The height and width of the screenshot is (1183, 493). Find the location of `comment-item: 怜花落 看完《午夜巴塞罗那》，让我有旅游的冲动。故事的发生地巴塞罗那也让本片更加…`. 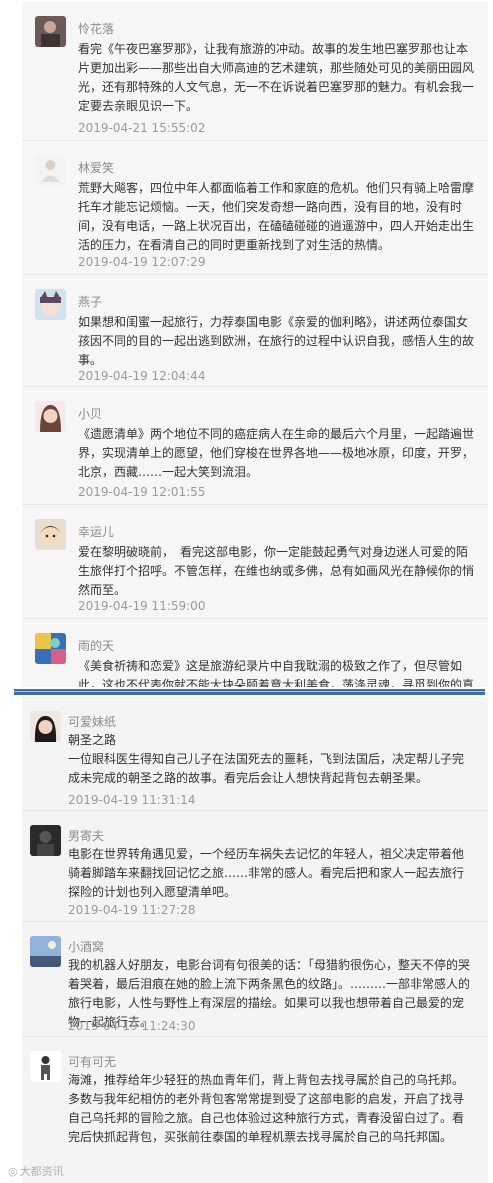

comment-item: 怜花落 看完《午夜巴塞罗那》，让我有旅游的冲动。故事的发生地巴塞罗那也让本片更加… is located at coordinates (255, 71).